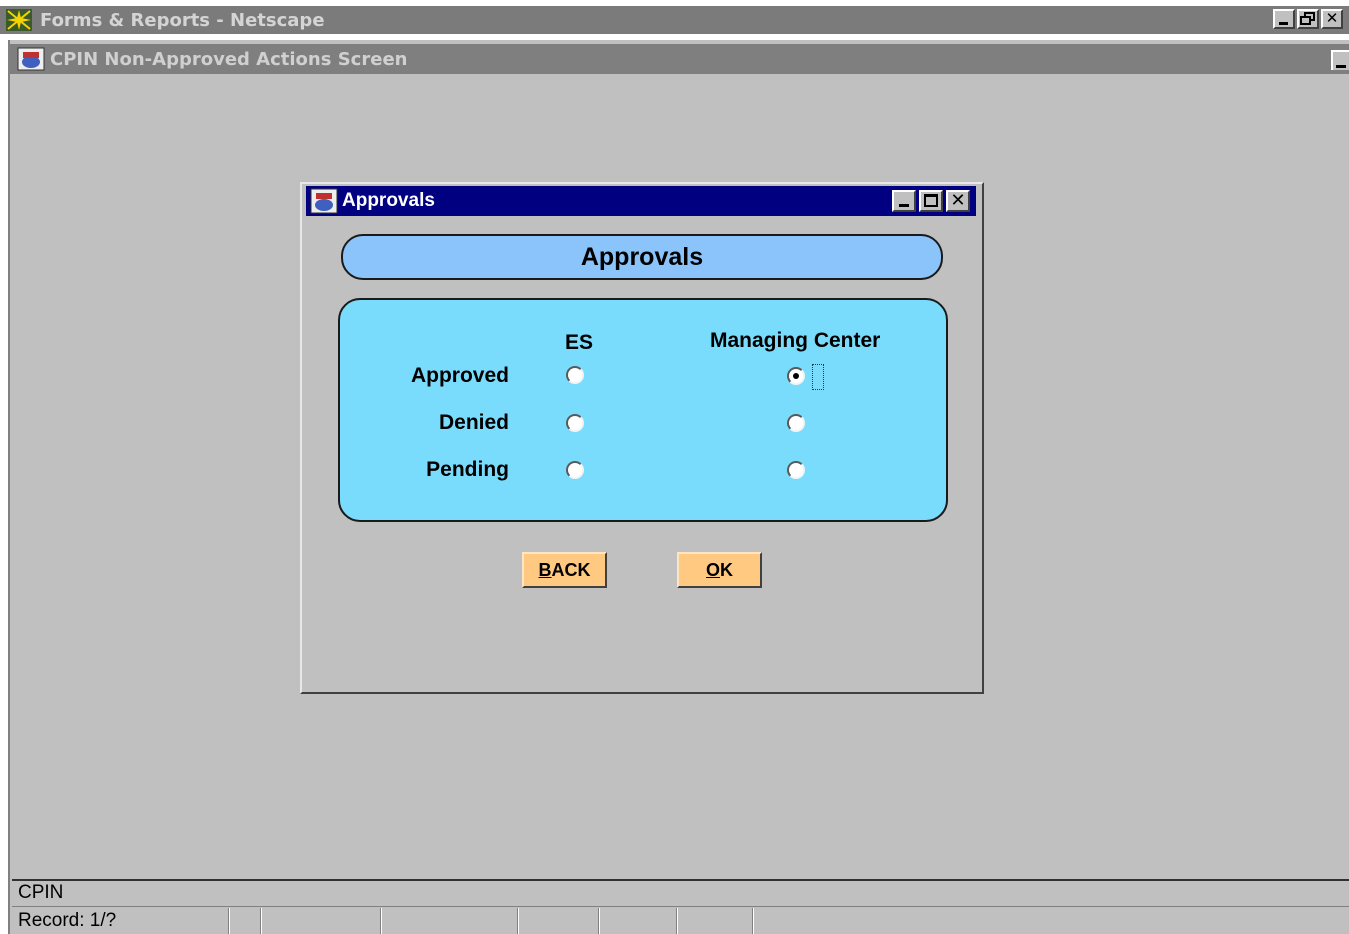 The height and width of the screenshot is (934, 1349). I want to click on back-button-label: ACK, so click(571, 569).